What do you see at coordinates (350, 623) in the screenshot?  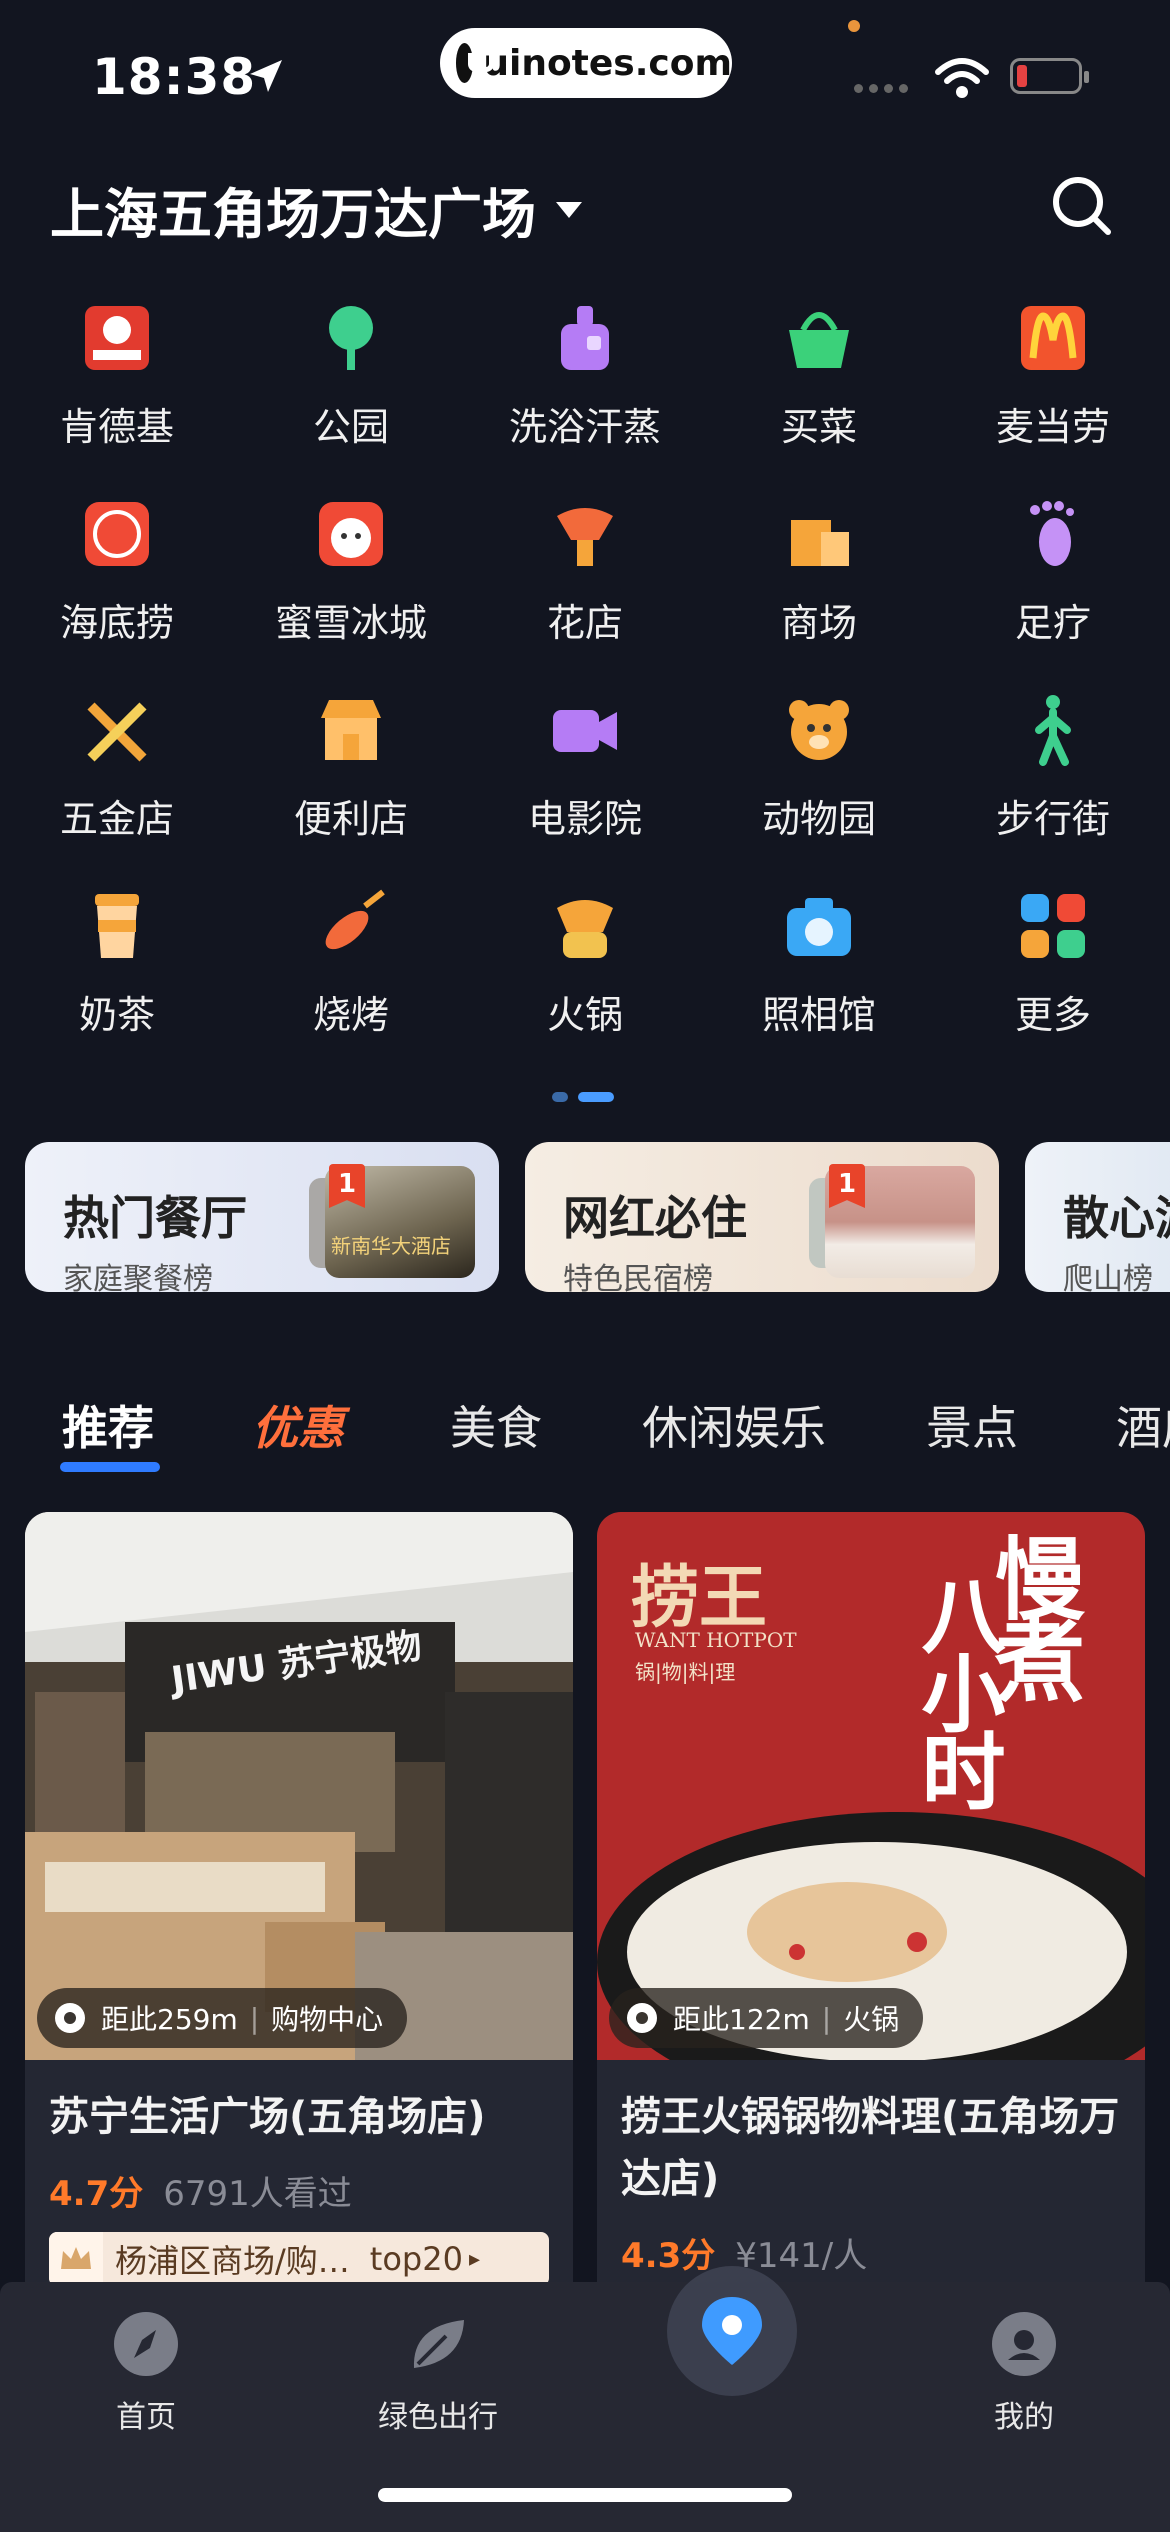 I see `category-label: 蜜雪冰城` at bounding box center [350, 623].